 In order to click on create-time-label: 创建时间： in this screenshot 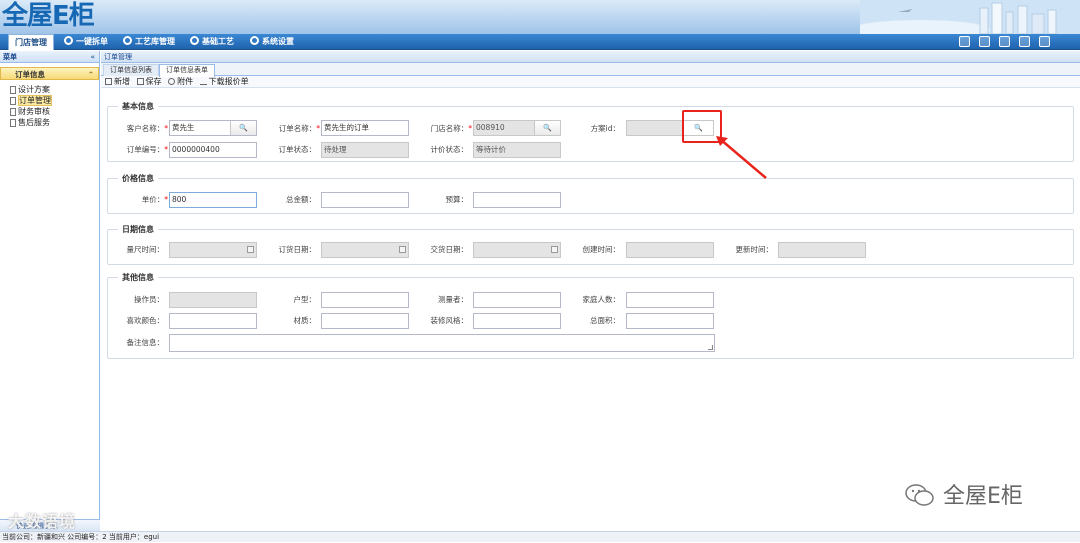, I will do `click(601, 249)`.